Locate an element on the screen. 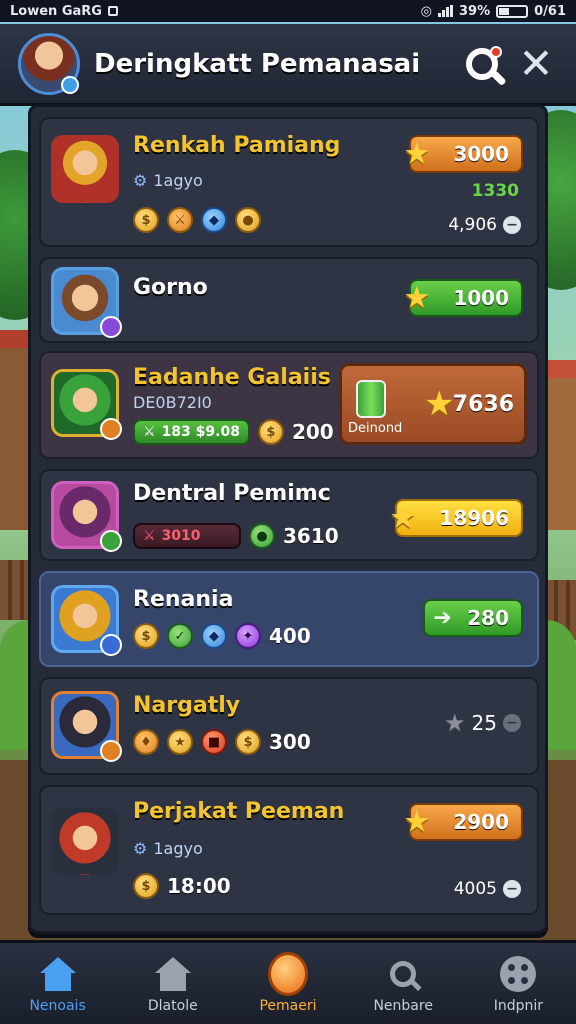 The height and width of the screenshot is (1024, 576). nav-label: Pemaeri is located at coordinates (288, 1005).